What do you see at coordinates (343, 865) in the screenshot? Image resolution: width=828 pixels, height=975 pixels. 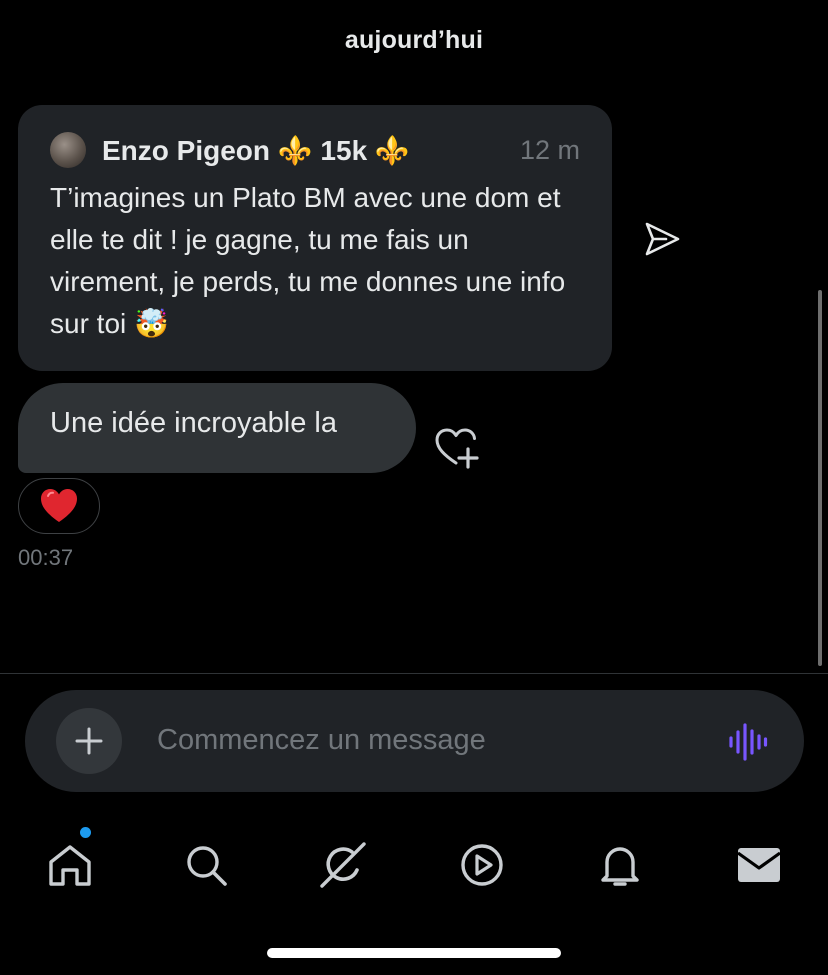 I see `grok-icon` at bounding box center [343, 865].